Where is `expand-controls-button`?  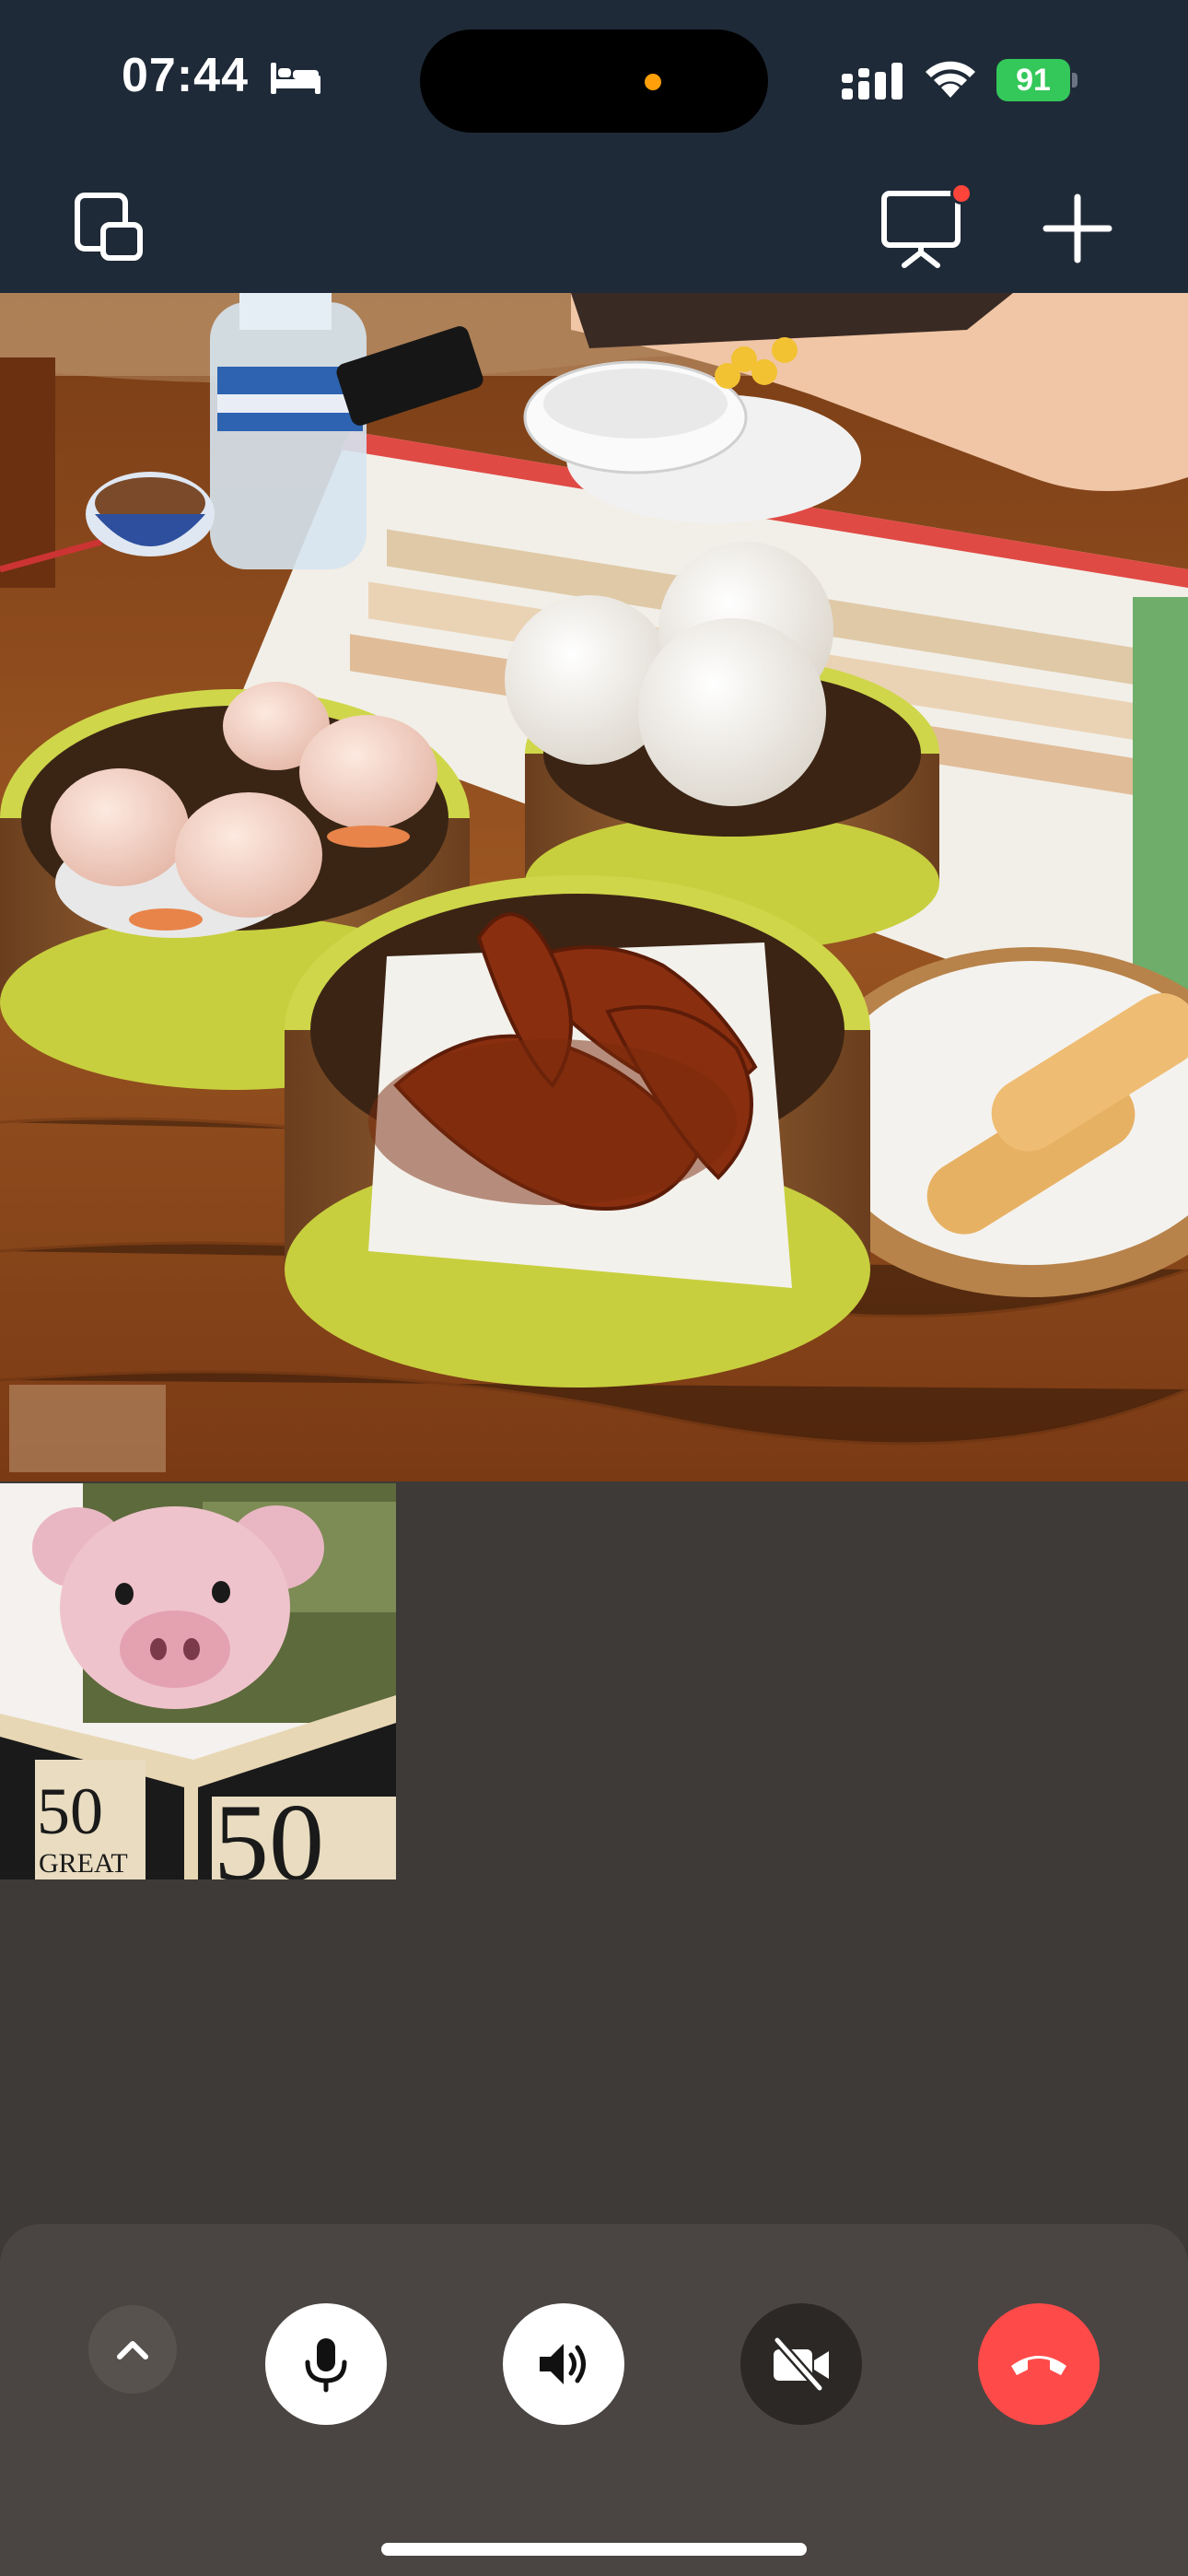 expand-controls-button is located at coordinates (132, 2349).